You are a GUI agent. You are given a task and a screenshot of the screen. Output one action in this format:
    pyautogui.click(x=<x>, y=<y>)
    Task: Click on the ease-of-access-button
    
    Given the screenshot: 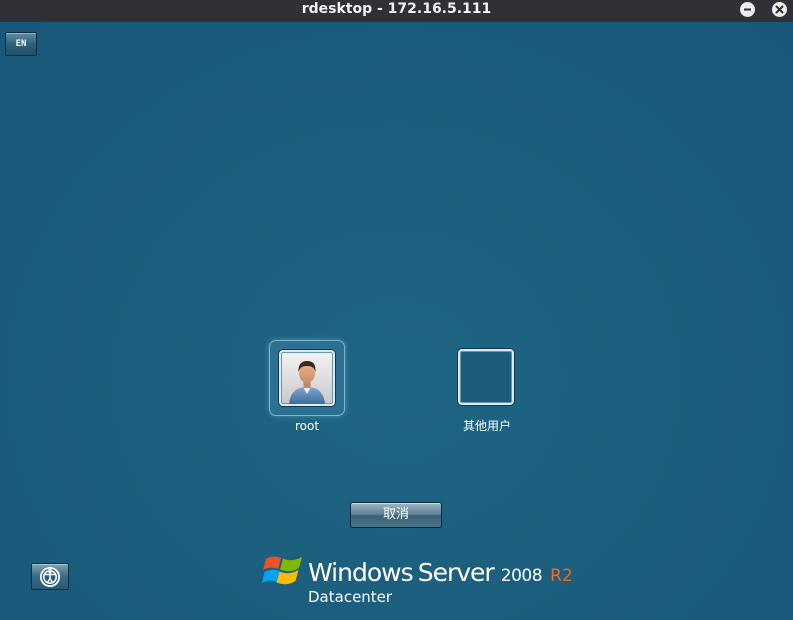 What is the action you would take?
    pyautogui.click(x=50, y=576)
    